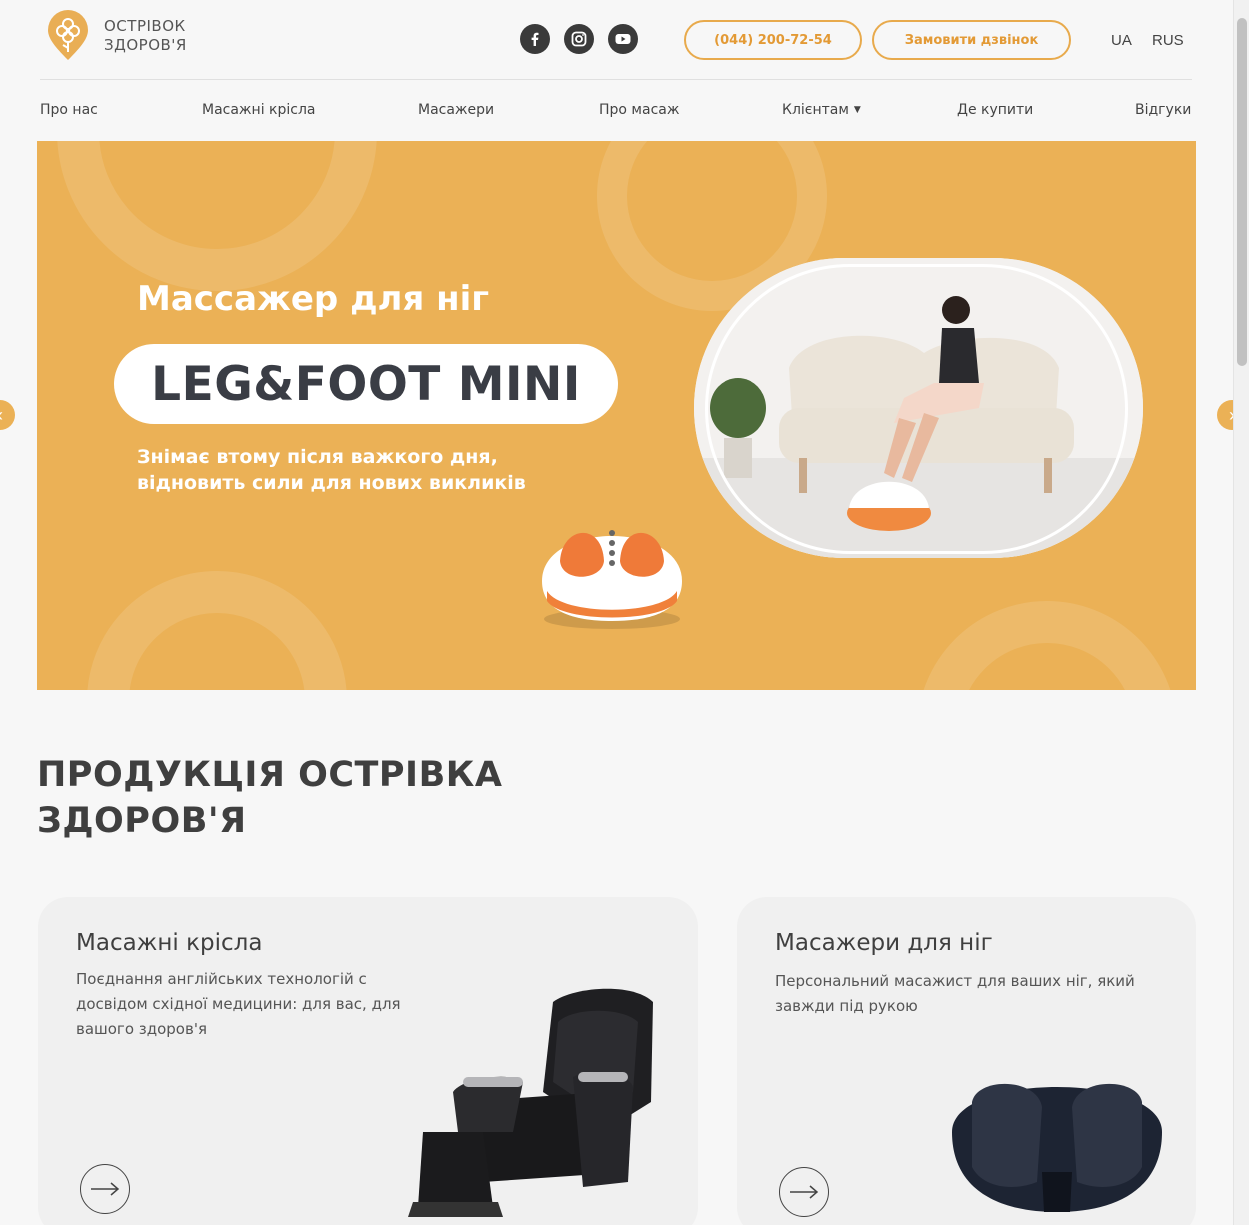 This screenshot has height=1225, width=1249. Describe the element at coordinates (916, 409) in the screenshot. I see `banner-photo-frame` at that location.